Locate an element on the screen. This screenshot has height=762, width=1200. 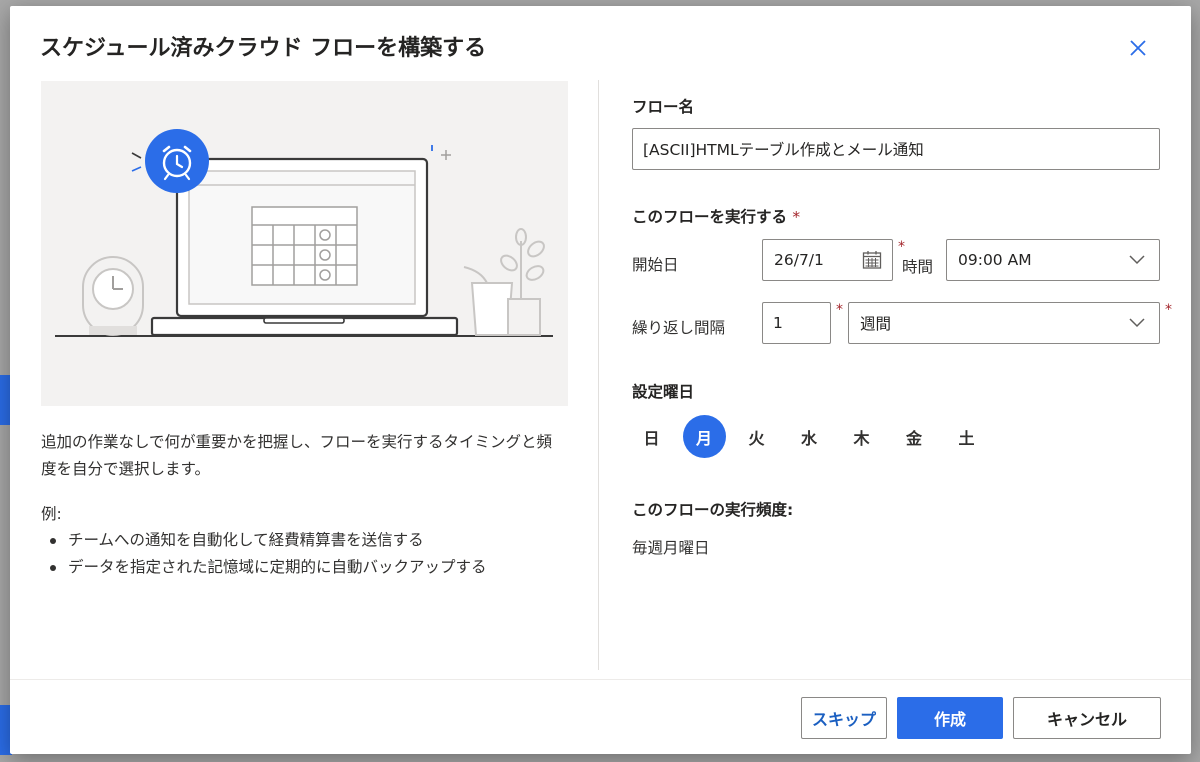
frequency-label: このフローの実行頻度: is located at coordinates (713, 510).